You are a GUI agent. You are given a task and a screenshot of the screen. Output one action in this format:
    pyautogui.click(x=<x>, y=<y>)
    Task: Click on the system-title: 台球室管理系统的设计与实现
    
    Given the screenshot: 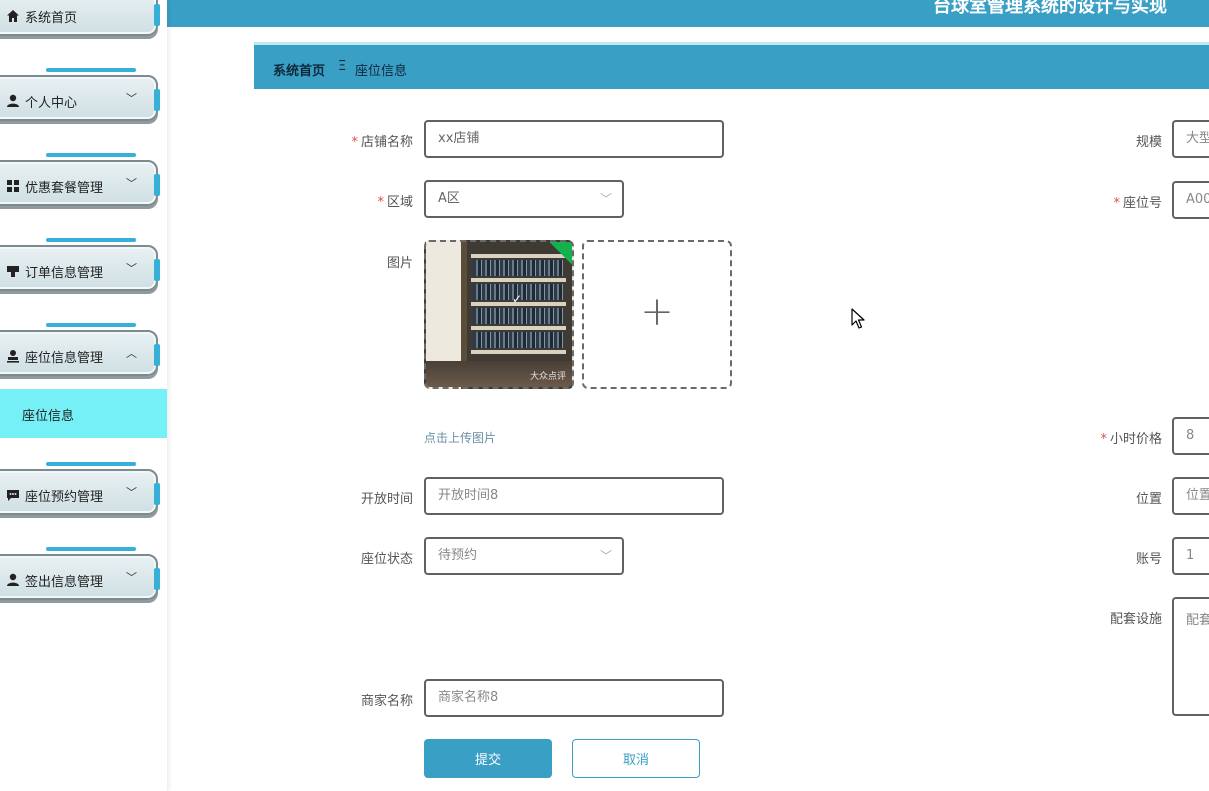 What is the action you would take?
    pyautogui.click(x=1050, y=8)
    